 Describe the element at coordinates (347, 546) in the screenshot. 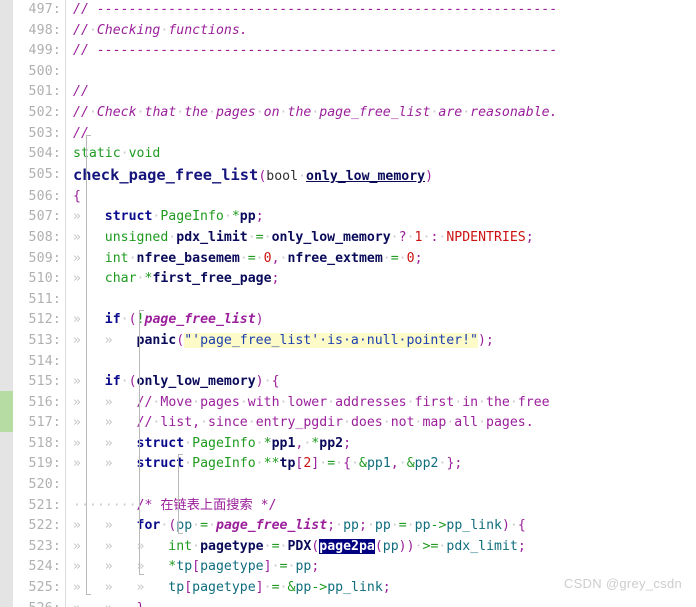

I see `selected-text: page2pa` at that location.